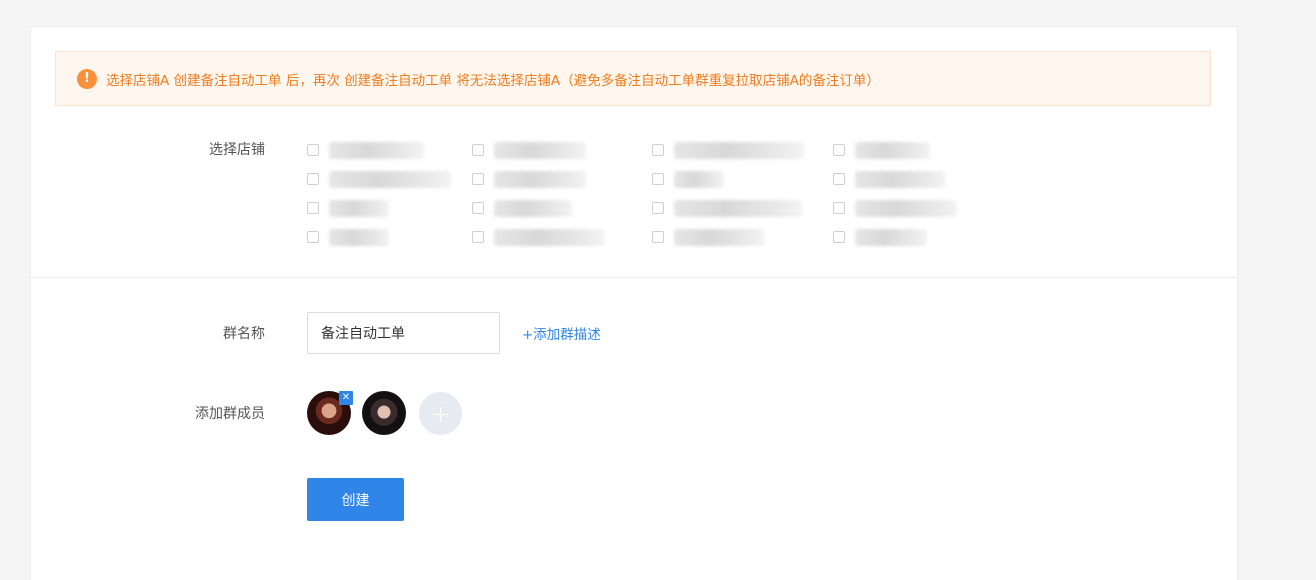  Describe the element at coordinates (634, 277) in the screenshot. I see `section-divider` at that location.